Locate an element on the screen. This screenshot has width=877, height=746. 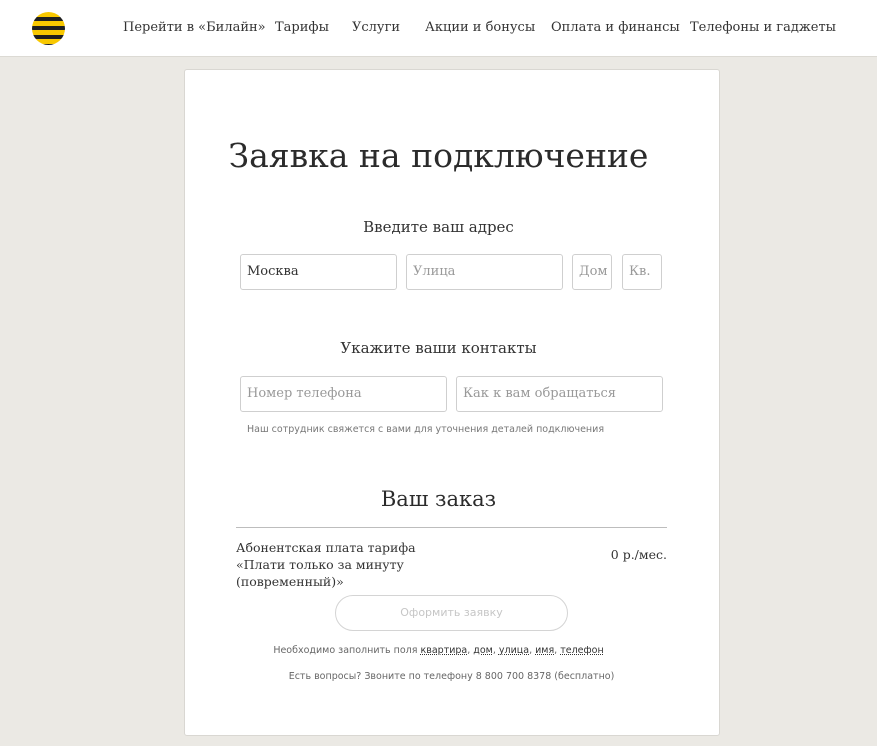
nav-item-services: Услуги is located at coordinates (376, 27).